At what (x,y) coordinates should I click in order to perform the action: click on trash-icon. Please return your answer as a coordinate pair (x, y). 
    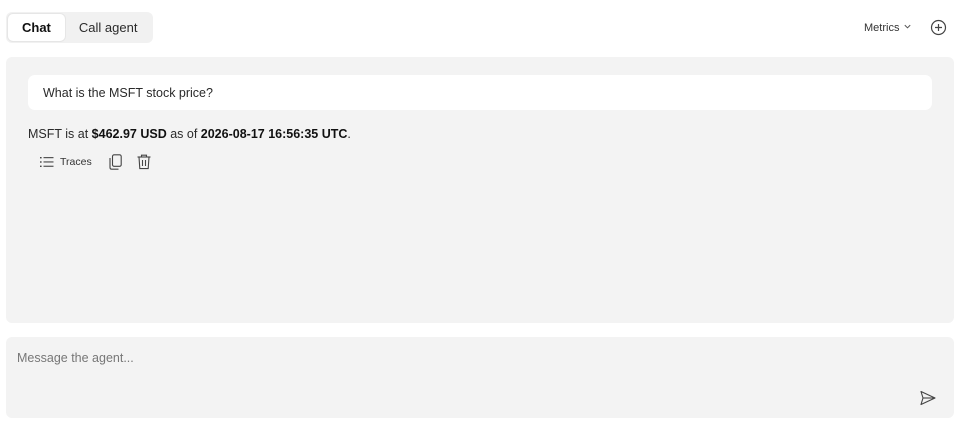
    Looking at the image, I should click on (144, 162).